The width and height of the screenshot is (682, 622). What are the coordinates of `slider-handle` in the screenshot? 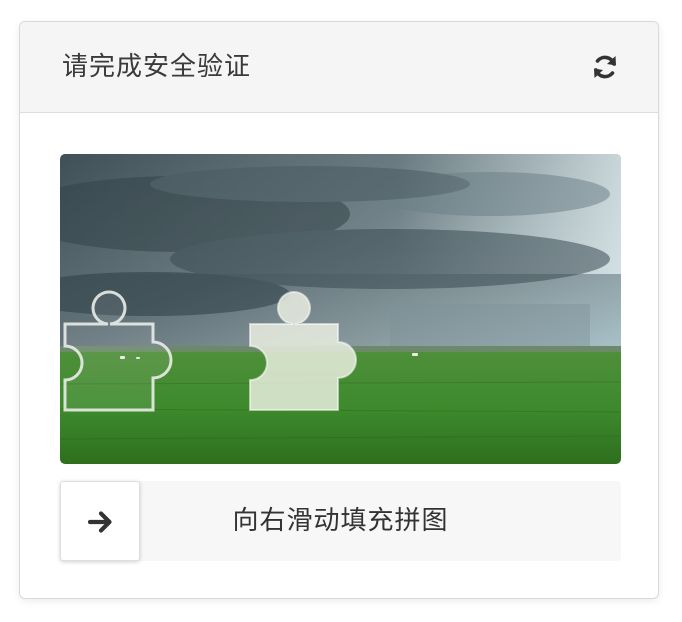 It's located at (100, 521).